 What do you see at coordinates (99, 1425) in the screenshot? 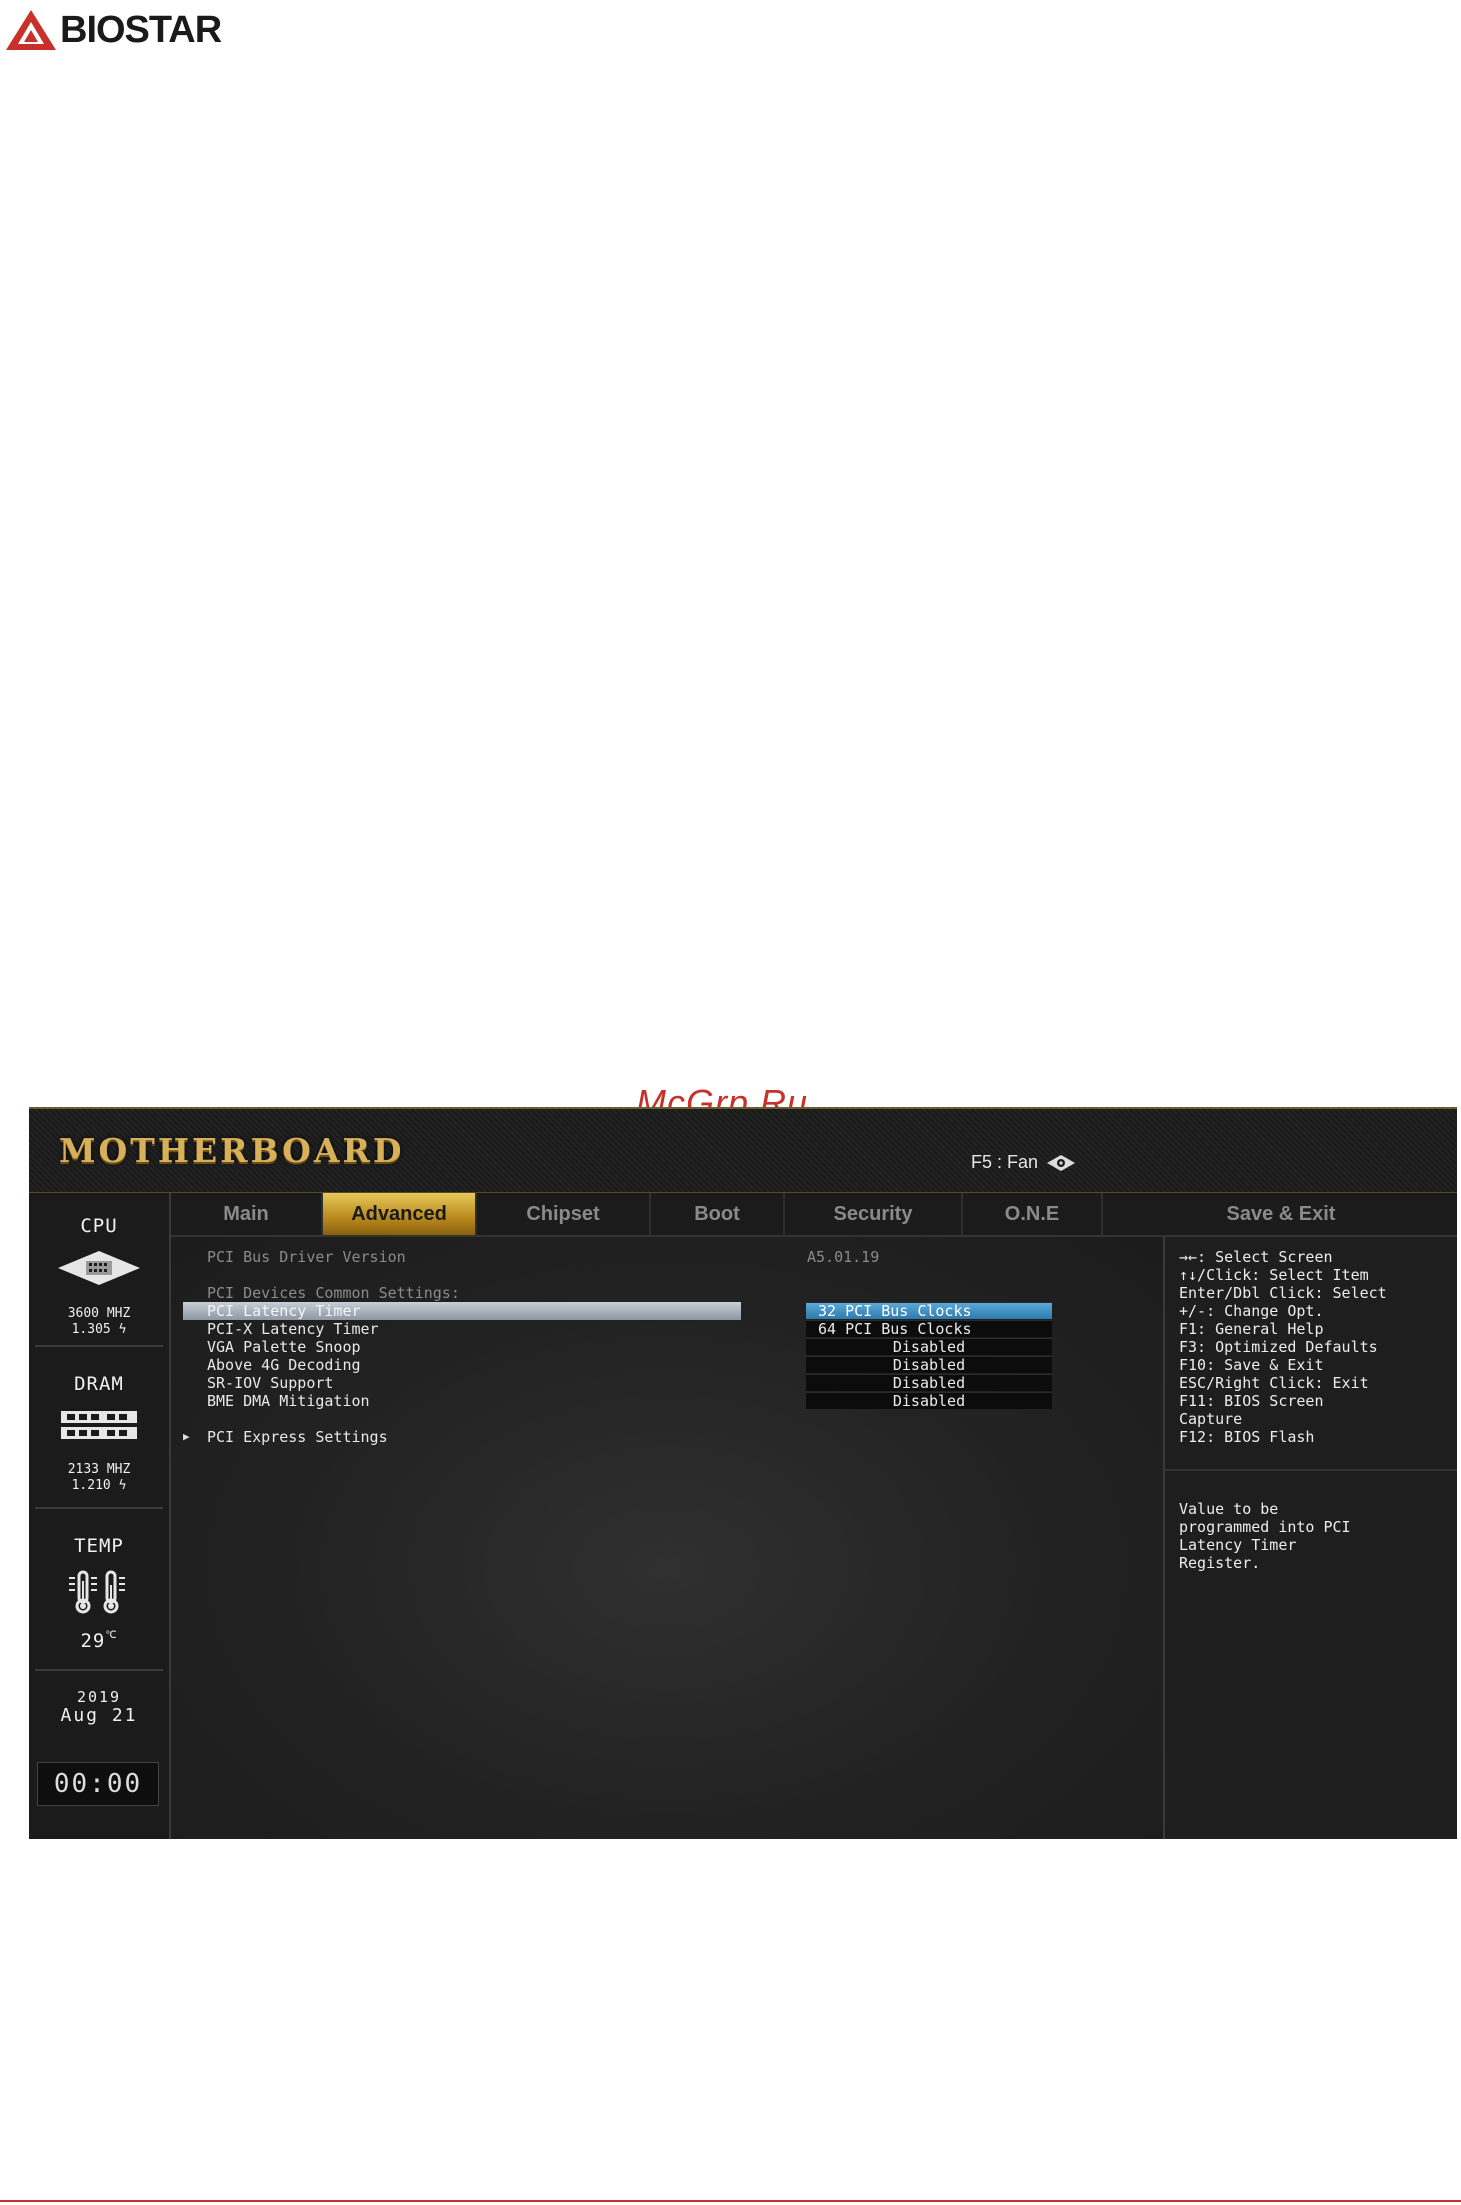
I see `dram-module-icon` at bounding box center [99, 1425].